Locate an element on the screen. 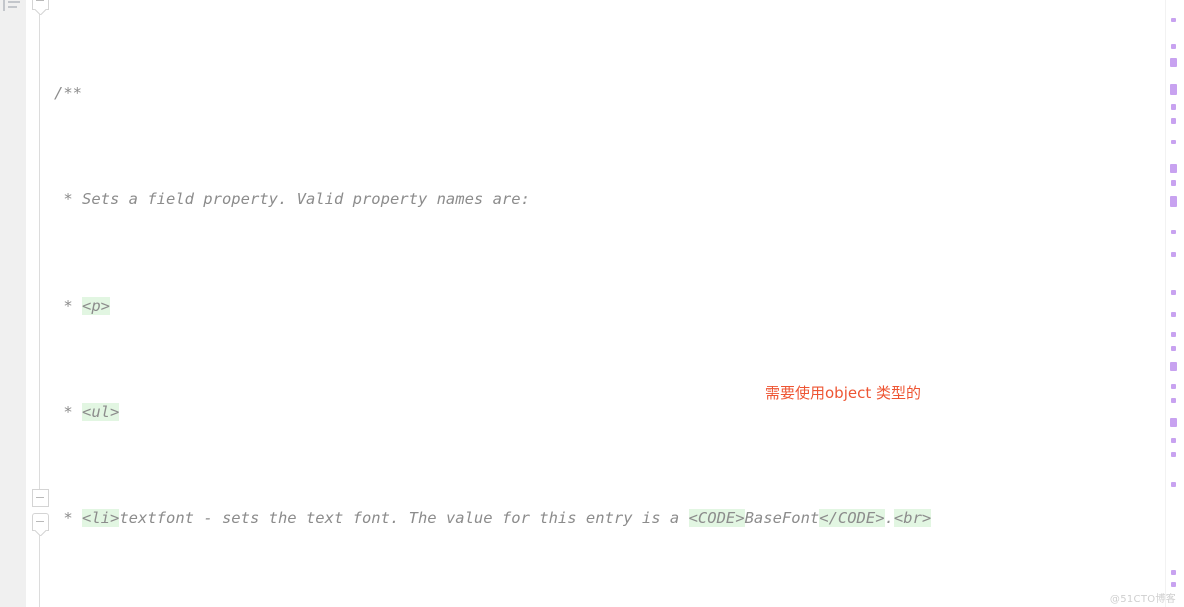  code-line: * <ul> is located at coordinates (87, 411).